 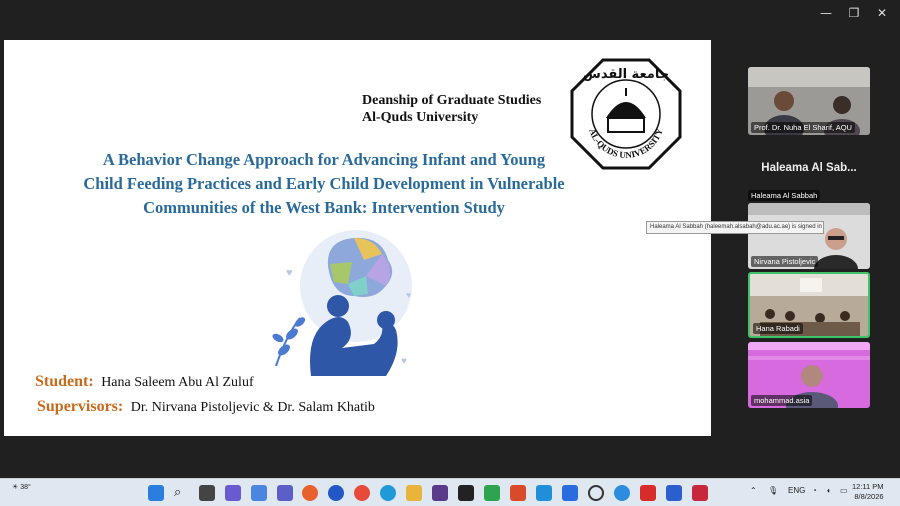 What do you see at coordinates (674, 493) in the screenshot?
I see `word-icon` at bounding box center [674, 493].